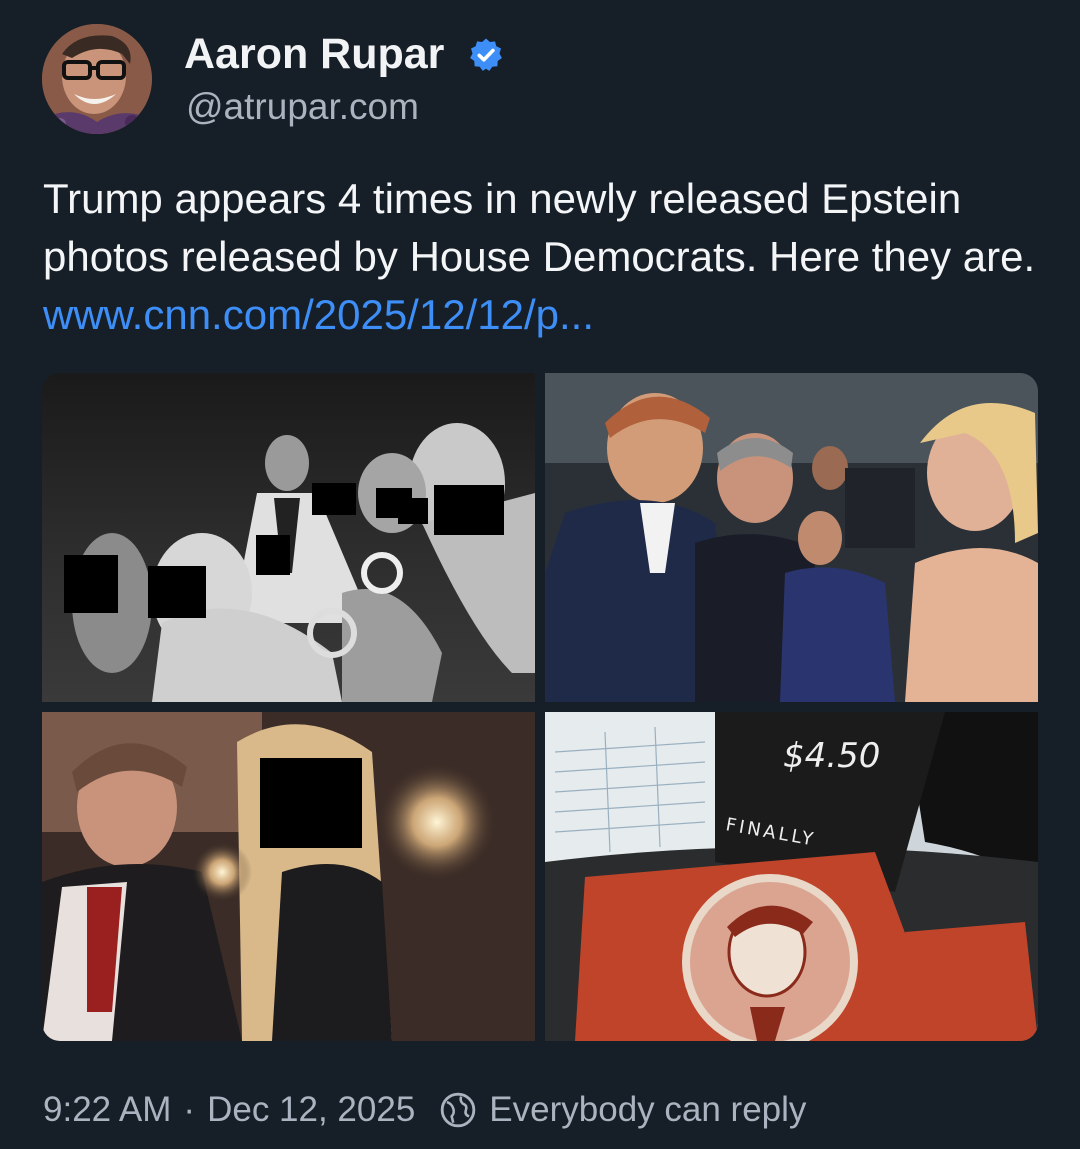 This screenshot has width=1080, height=1149. What do you see at coordinates (107, 1110) in the screenshot?
I see `post-time: 9:22 AM` at bounding box center [107, 1110].